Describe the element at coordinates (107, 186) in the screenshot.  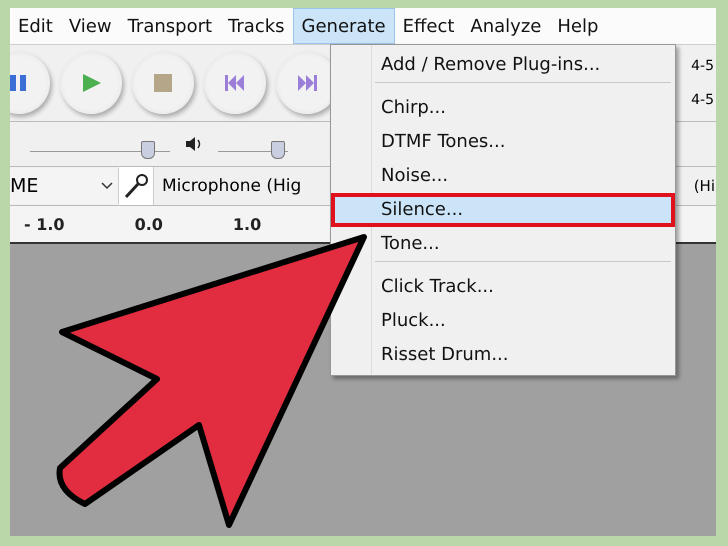
I see `chevron-down-icon` at that location.